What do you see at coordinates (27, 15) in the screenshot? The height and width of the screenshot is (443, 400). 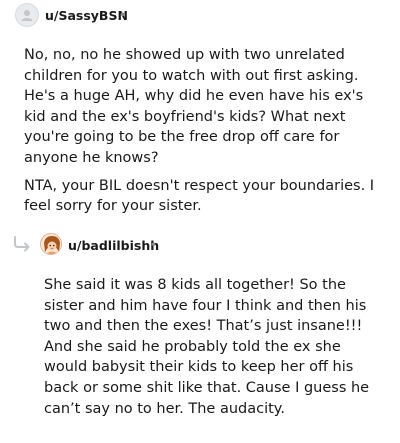 I see `default-avatar-icon` at bounding box center [27, 15].